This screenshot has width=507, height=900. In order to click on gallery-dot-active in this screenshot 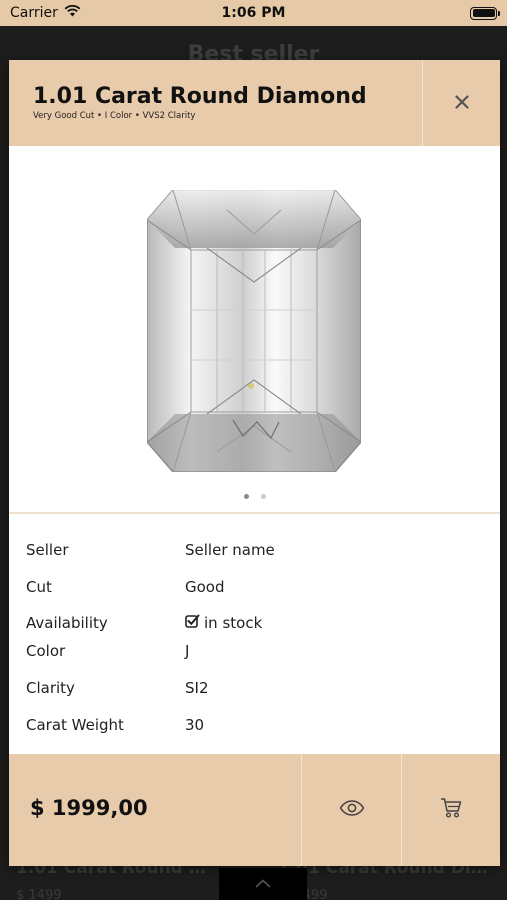, I will do `click(246, 496)`.